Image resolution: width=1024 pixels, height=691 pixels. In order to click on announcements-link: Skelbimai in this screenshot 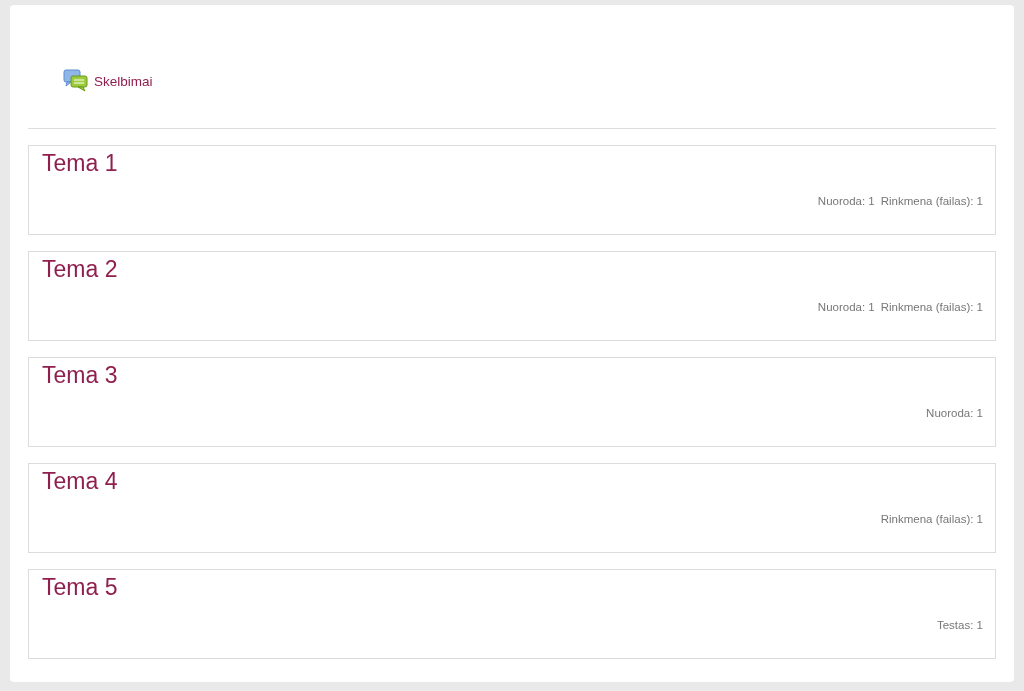, I will do `click(108, 81)`.